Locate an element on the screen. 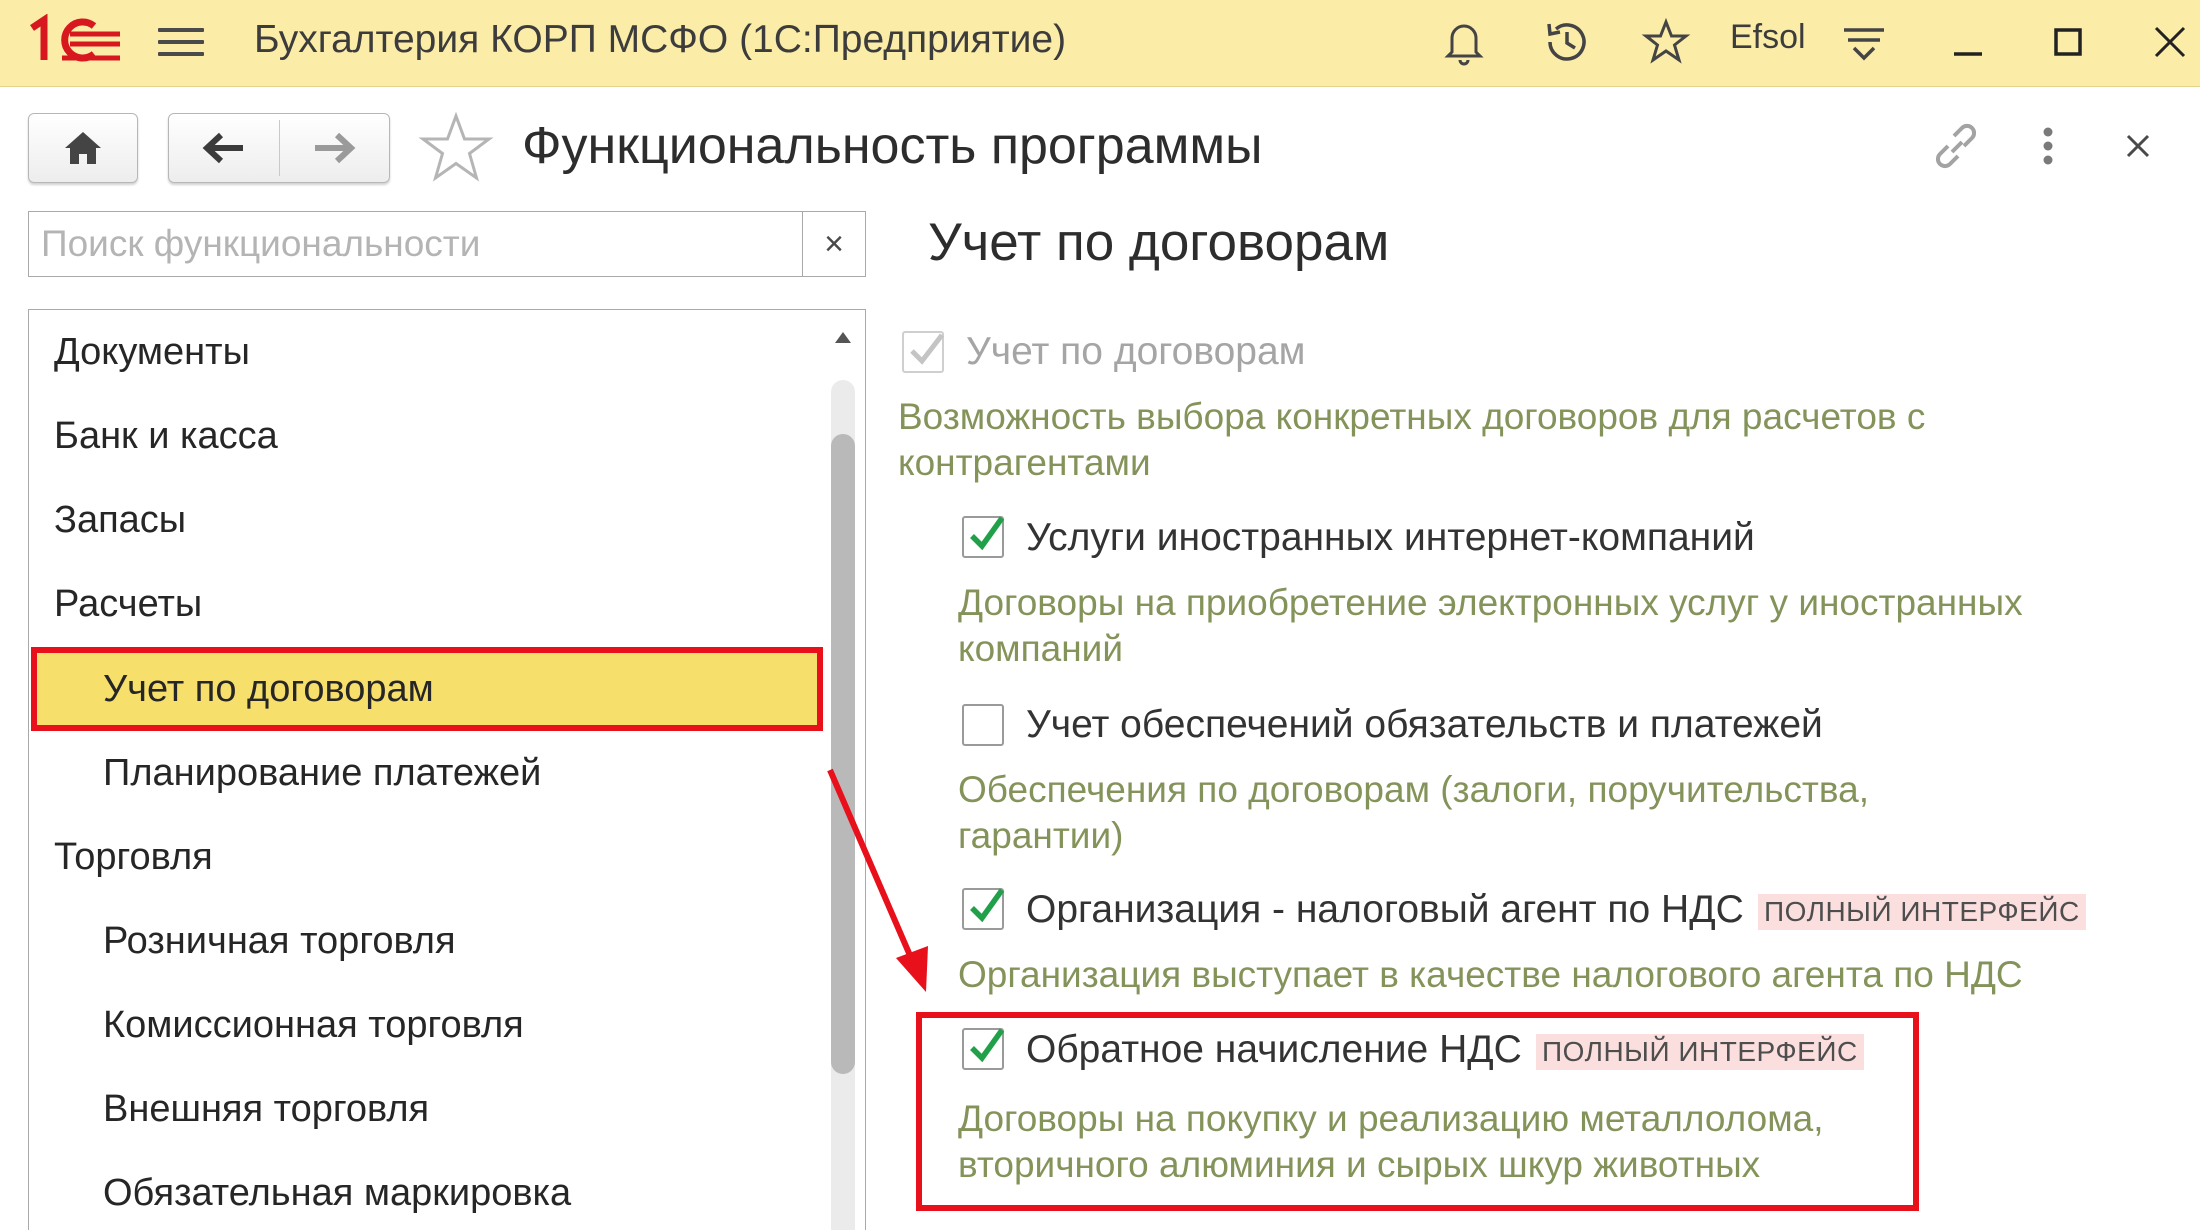 The image size is (2200, 1230). forward-button is located at coordinates (334, 148).